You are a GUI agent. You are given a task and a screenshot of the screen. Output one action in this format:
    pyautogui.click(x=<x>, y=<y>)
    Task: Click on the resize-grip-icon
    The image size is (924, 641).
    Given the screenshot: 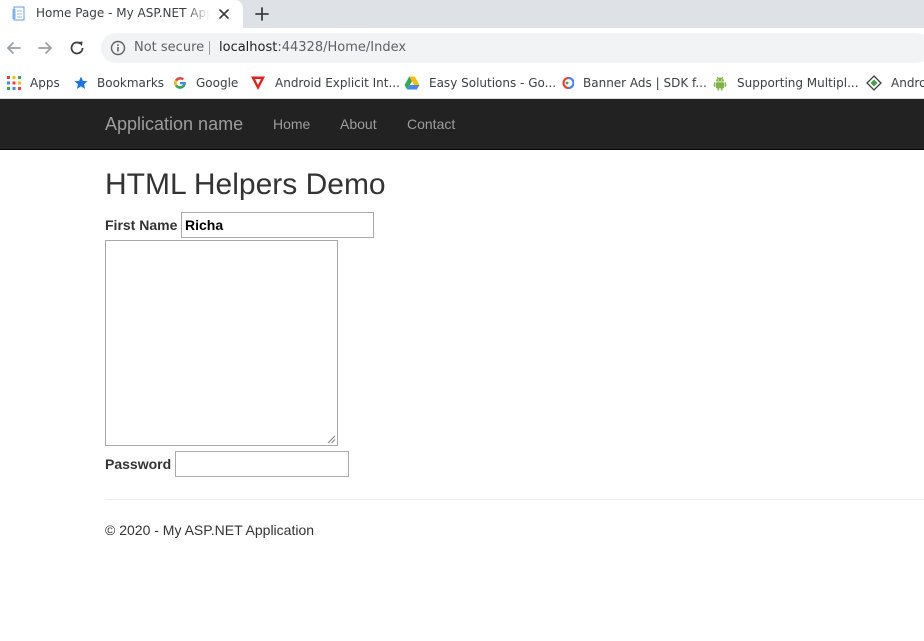 What is the action you would take?
    pyautogui.click(x=331, y=439)
    